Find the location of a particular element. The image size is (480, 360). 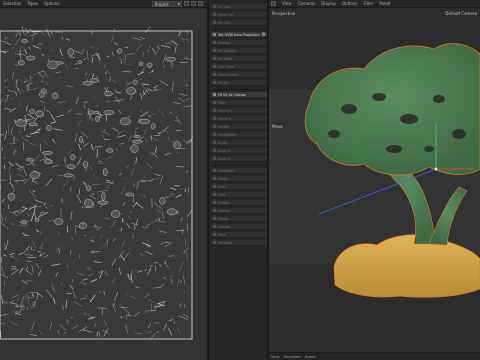

viewport-menu-filter: Filter is located at coordinates (368, 3).